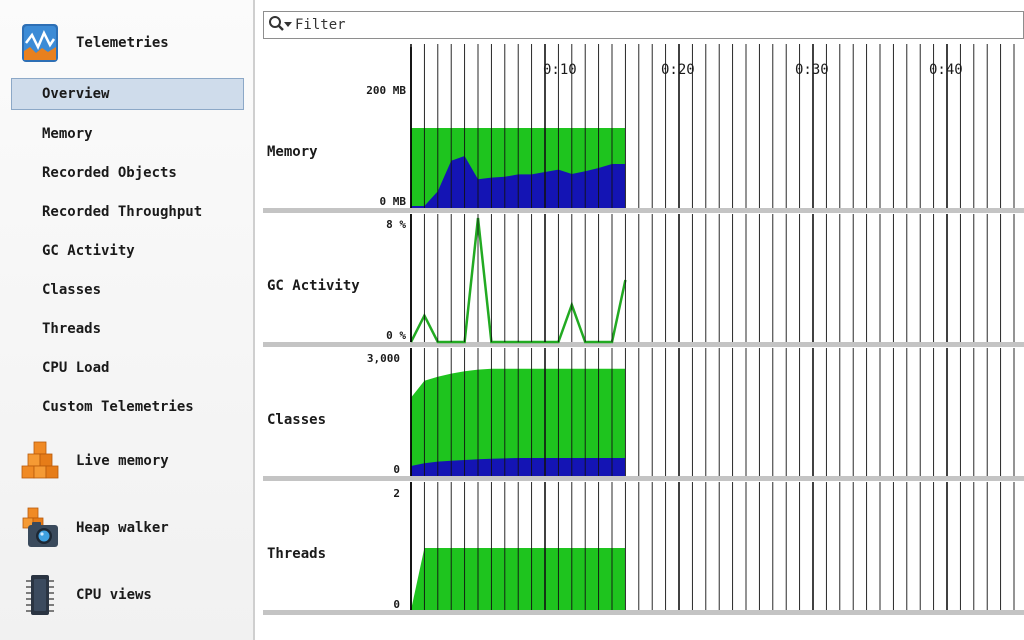  I want to click on sidebar-item-memory: Memory, so click(127, 134).